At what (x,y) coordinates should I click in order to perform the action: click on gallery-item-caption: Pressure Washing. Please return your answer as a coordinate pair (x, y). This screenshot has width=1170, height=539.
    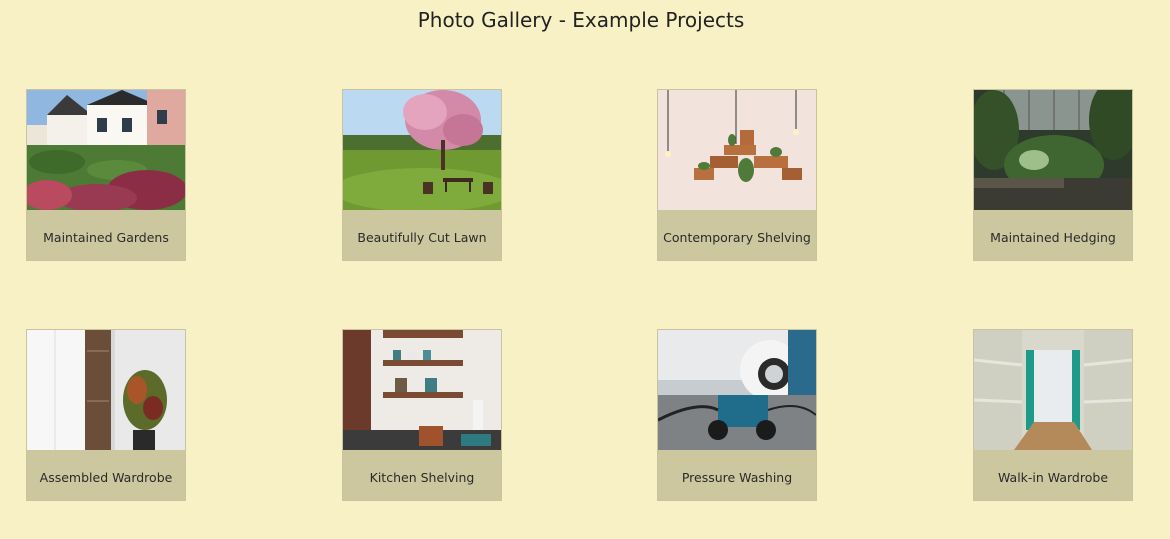
    Looking at the image, I should click on (737, 477).